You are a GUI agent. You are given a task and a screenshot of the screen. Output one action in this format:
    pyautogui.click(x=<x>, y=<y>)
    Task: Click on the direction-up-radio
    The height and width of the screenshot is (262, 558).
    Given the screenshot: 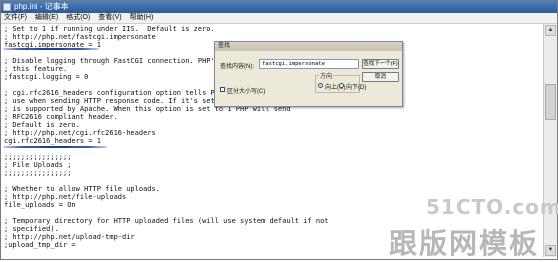 What is the action you would take?
    pyautogui.click(x=320, y=85)
    